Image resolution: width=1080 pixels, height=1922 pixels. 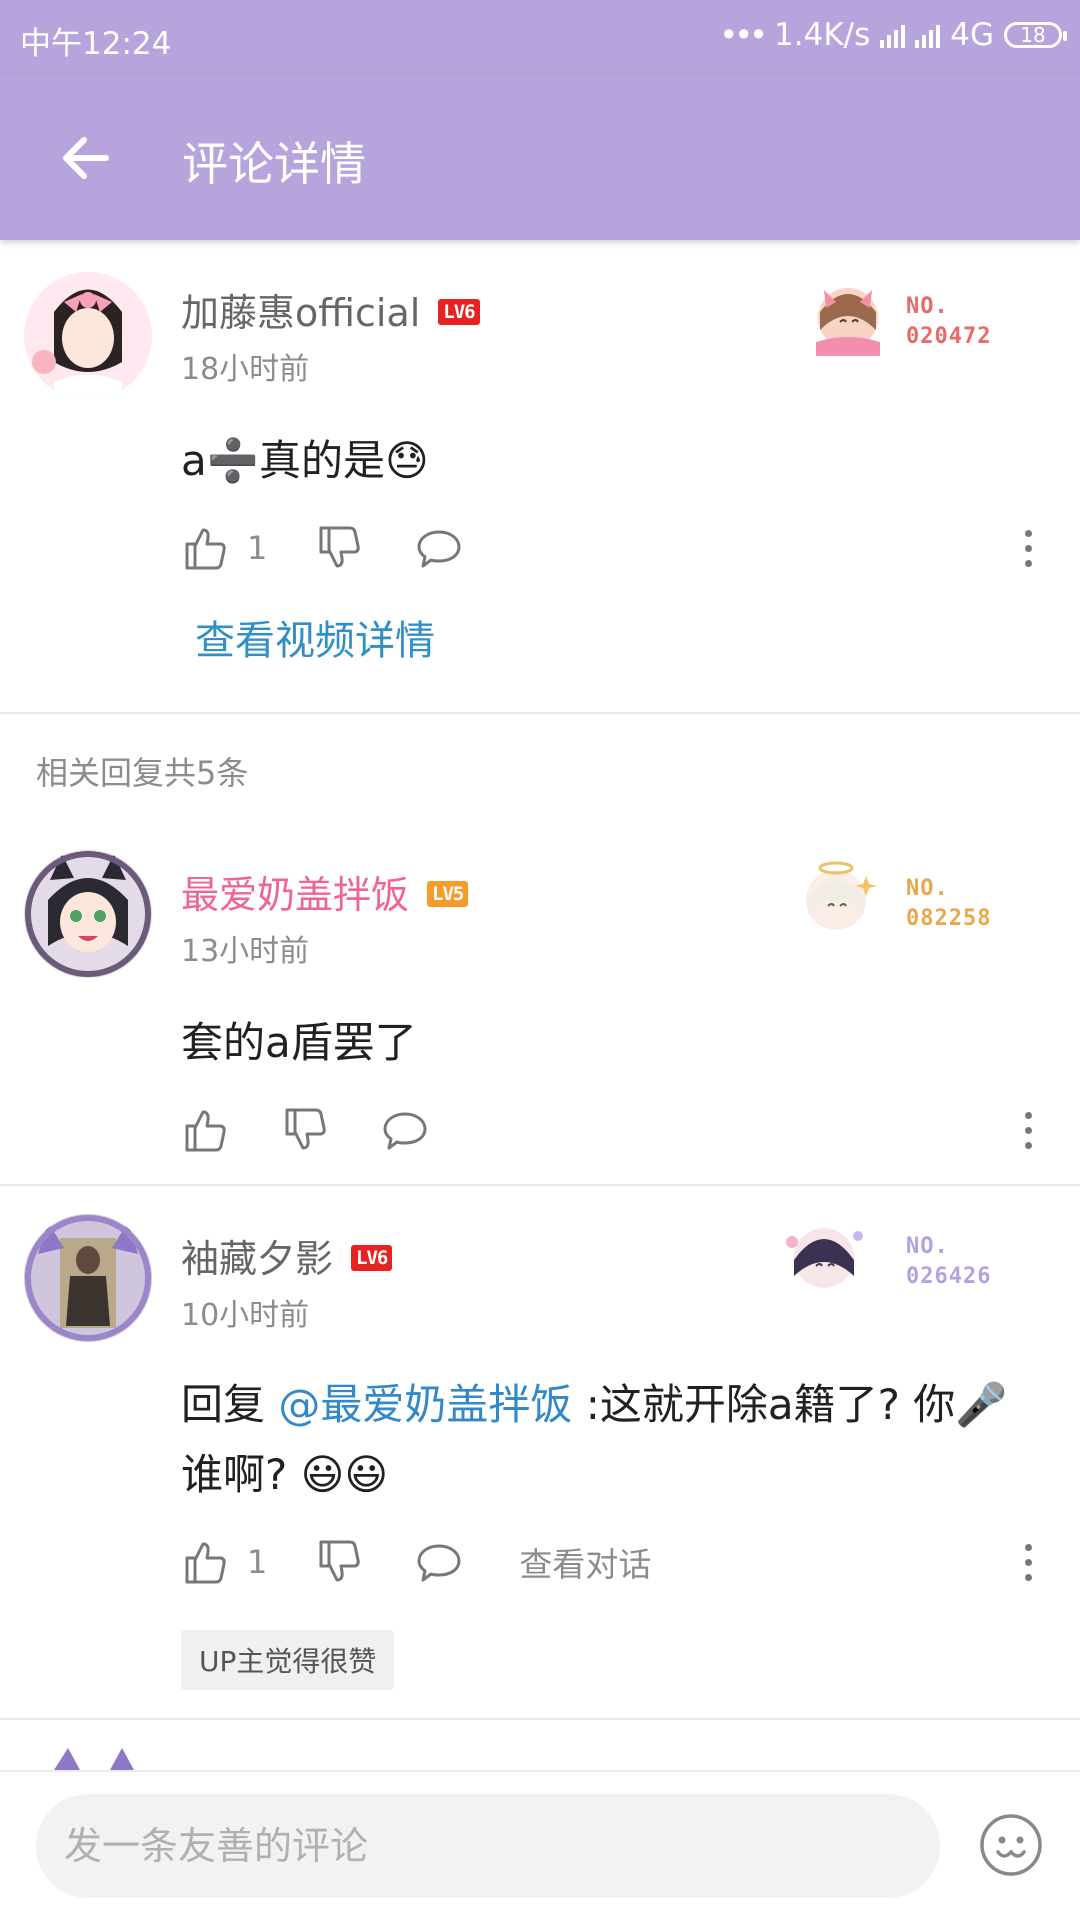 What do you see at coordinates (949, 336) in the screenshot?
I see `fan-number-value: 020472` at bounding box center [949, 336].